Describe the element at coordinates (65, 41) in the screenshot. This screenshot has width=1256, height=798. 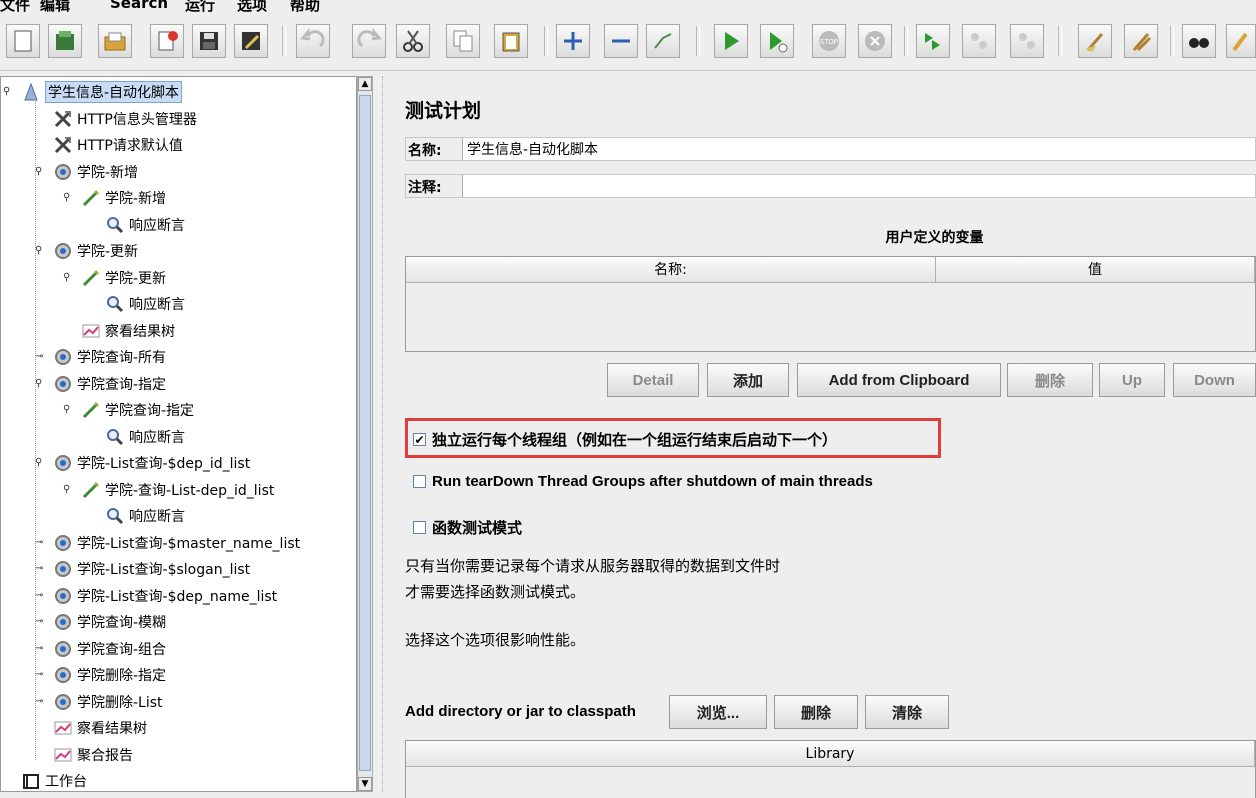
I see `templates-icon` at that location.